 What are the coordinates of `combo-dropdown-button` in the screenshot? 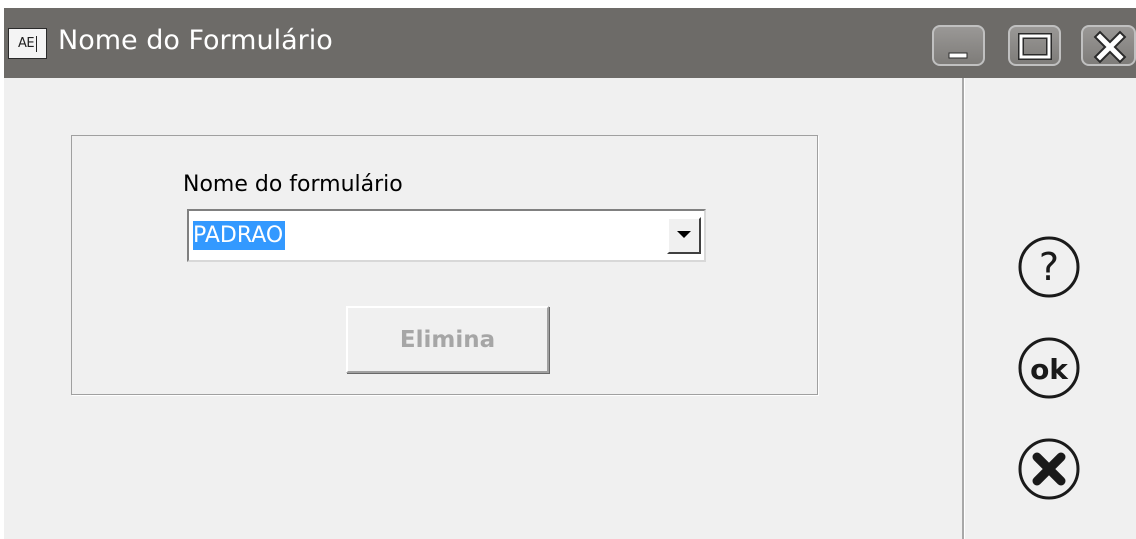 It's located at (684, 235).